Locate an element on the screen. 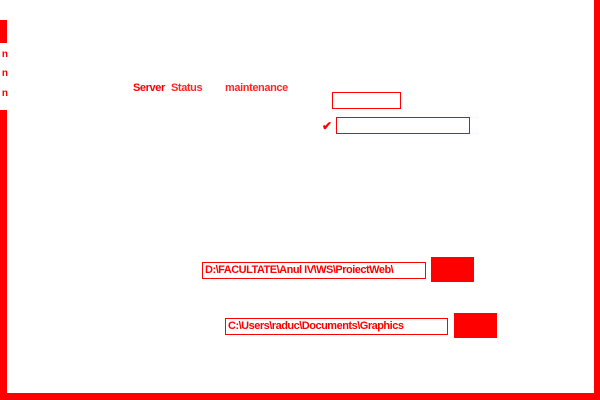  cut-off-label-1: n is located at coordinates (4, 54).